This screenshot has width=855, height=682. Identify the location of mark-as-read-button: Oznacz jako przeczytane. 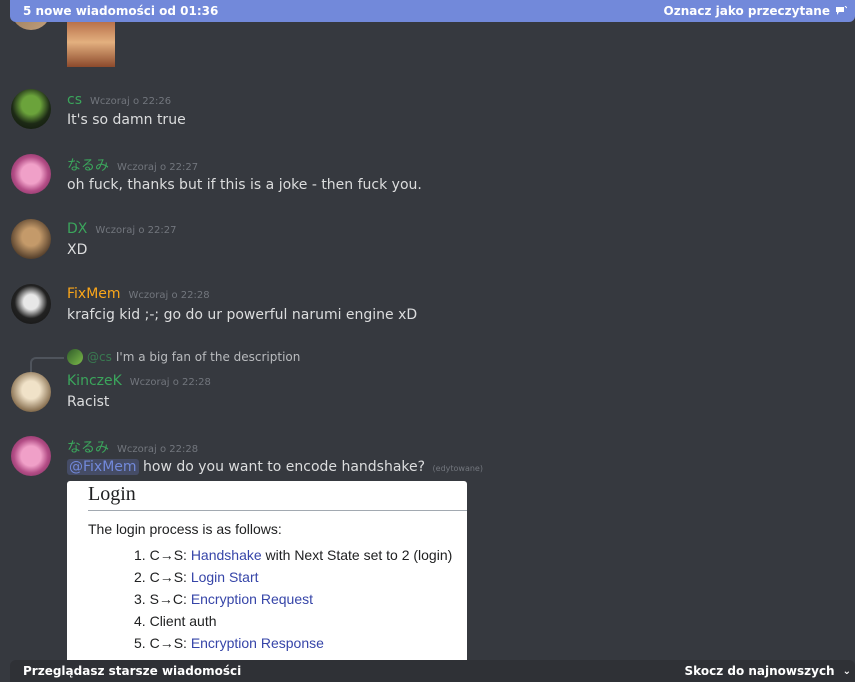
(755, 11).